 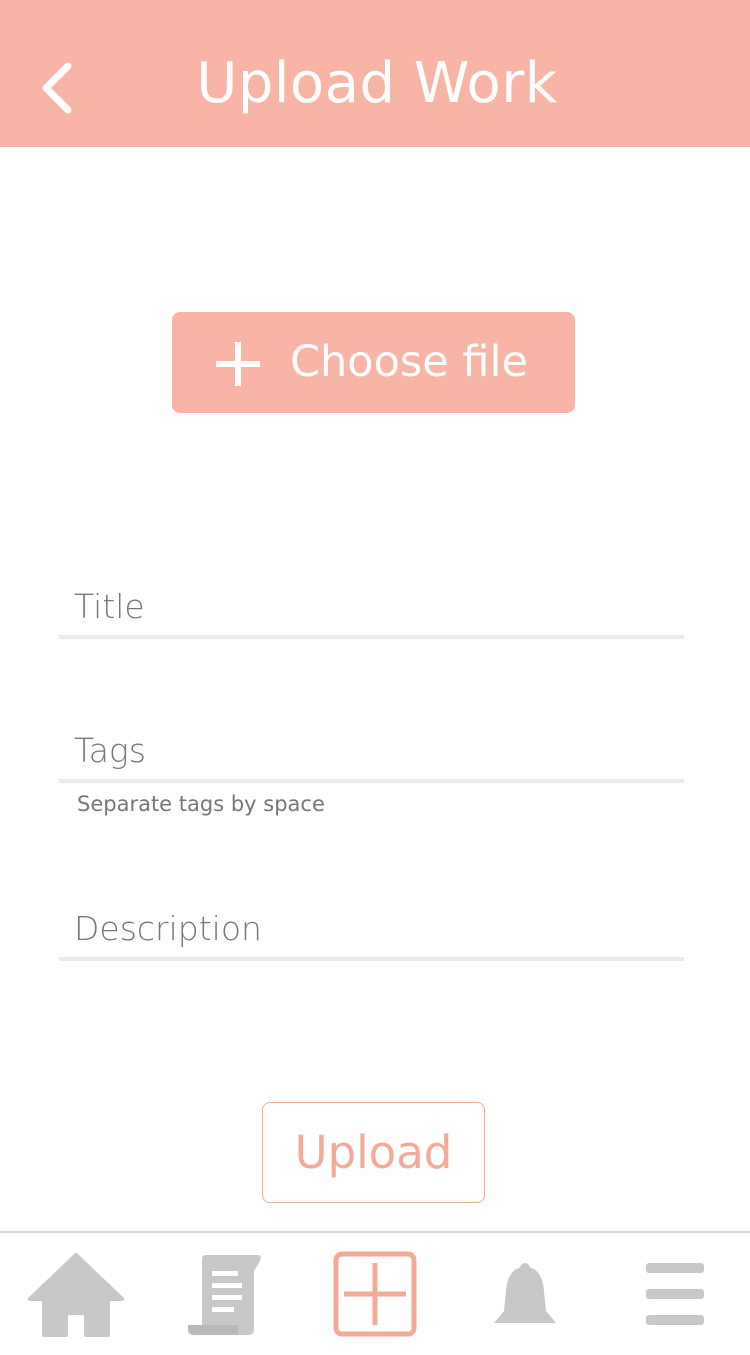 I want to click on tags-field, so click(x=371, y=752).